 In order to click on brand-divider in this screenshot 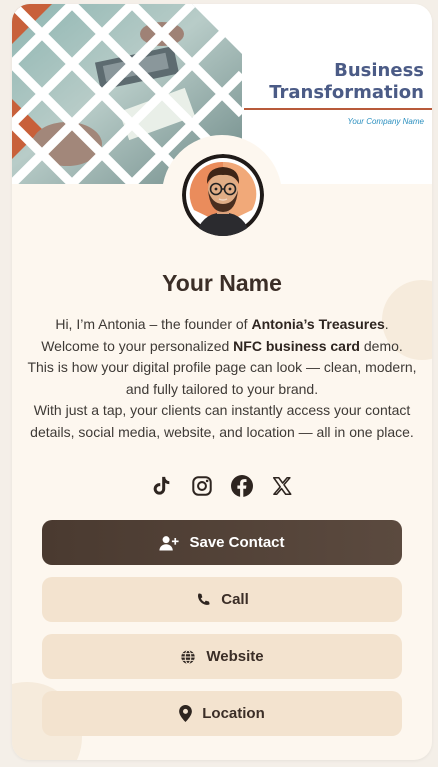, I will do `click(338, 109)`.